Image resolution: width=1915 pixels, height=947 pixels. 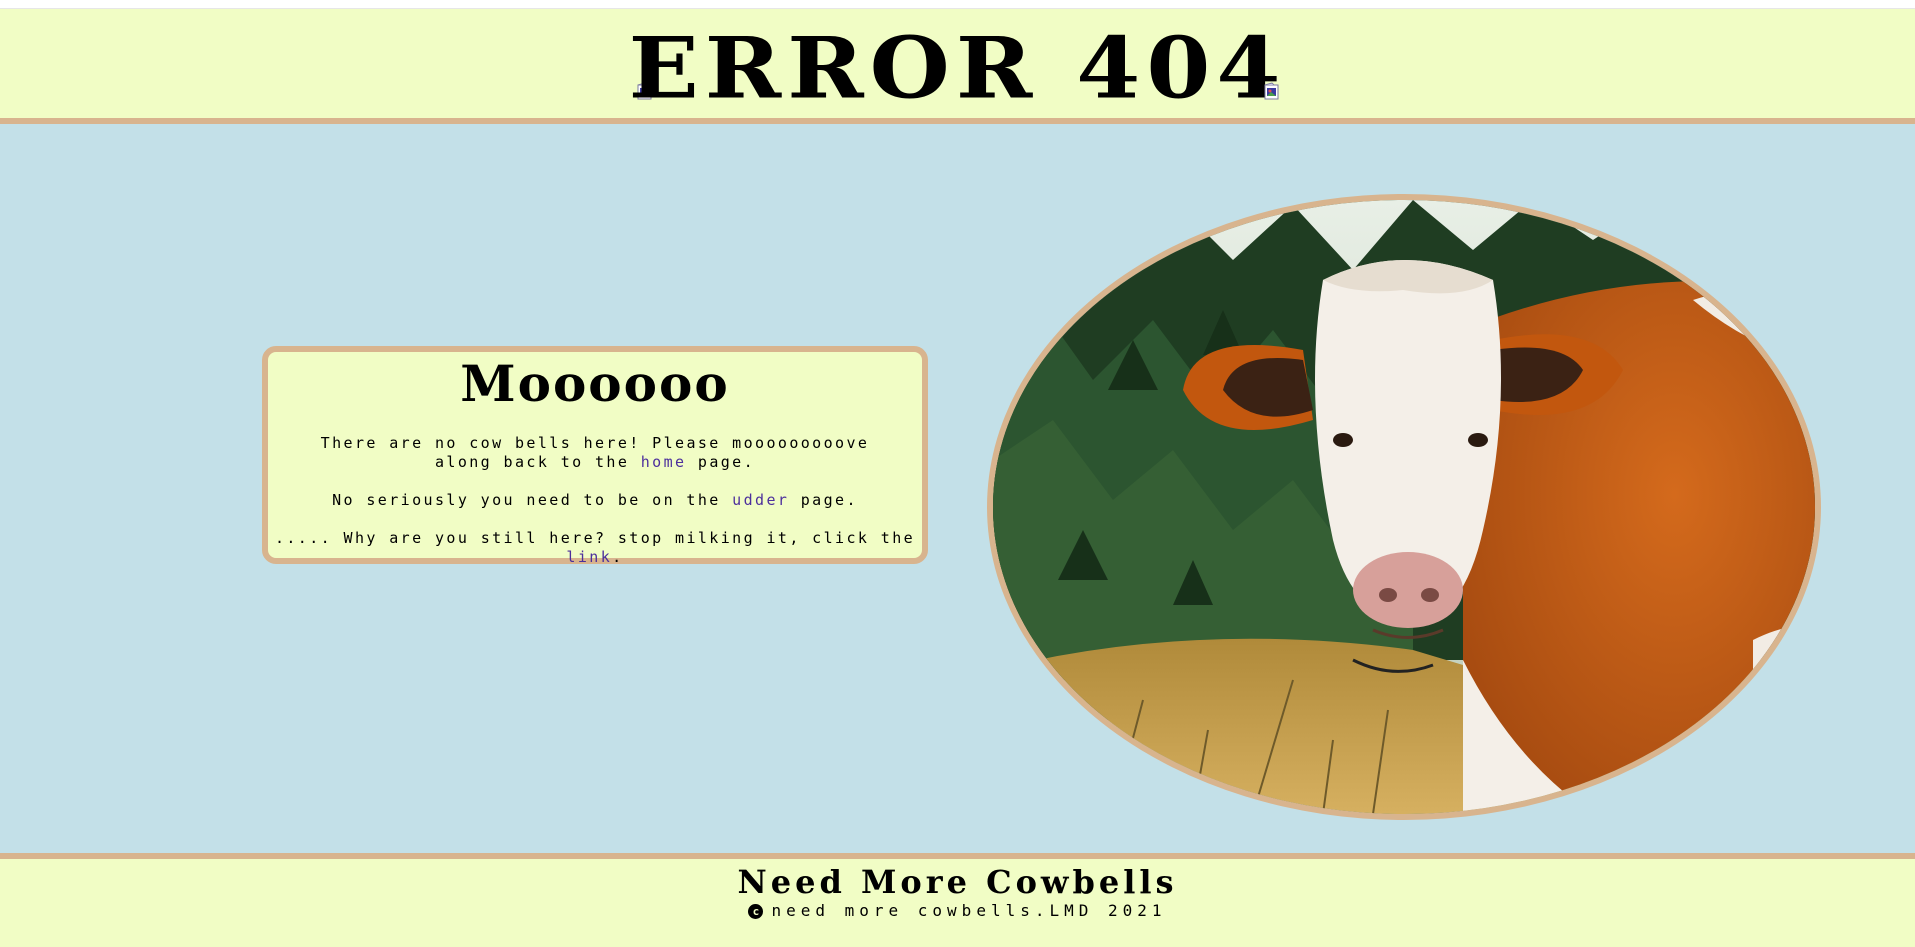 What do you see at coordinates (760, 500) in the screenshot?
I see `udder-link: udder` at bounding box center [760, 500].